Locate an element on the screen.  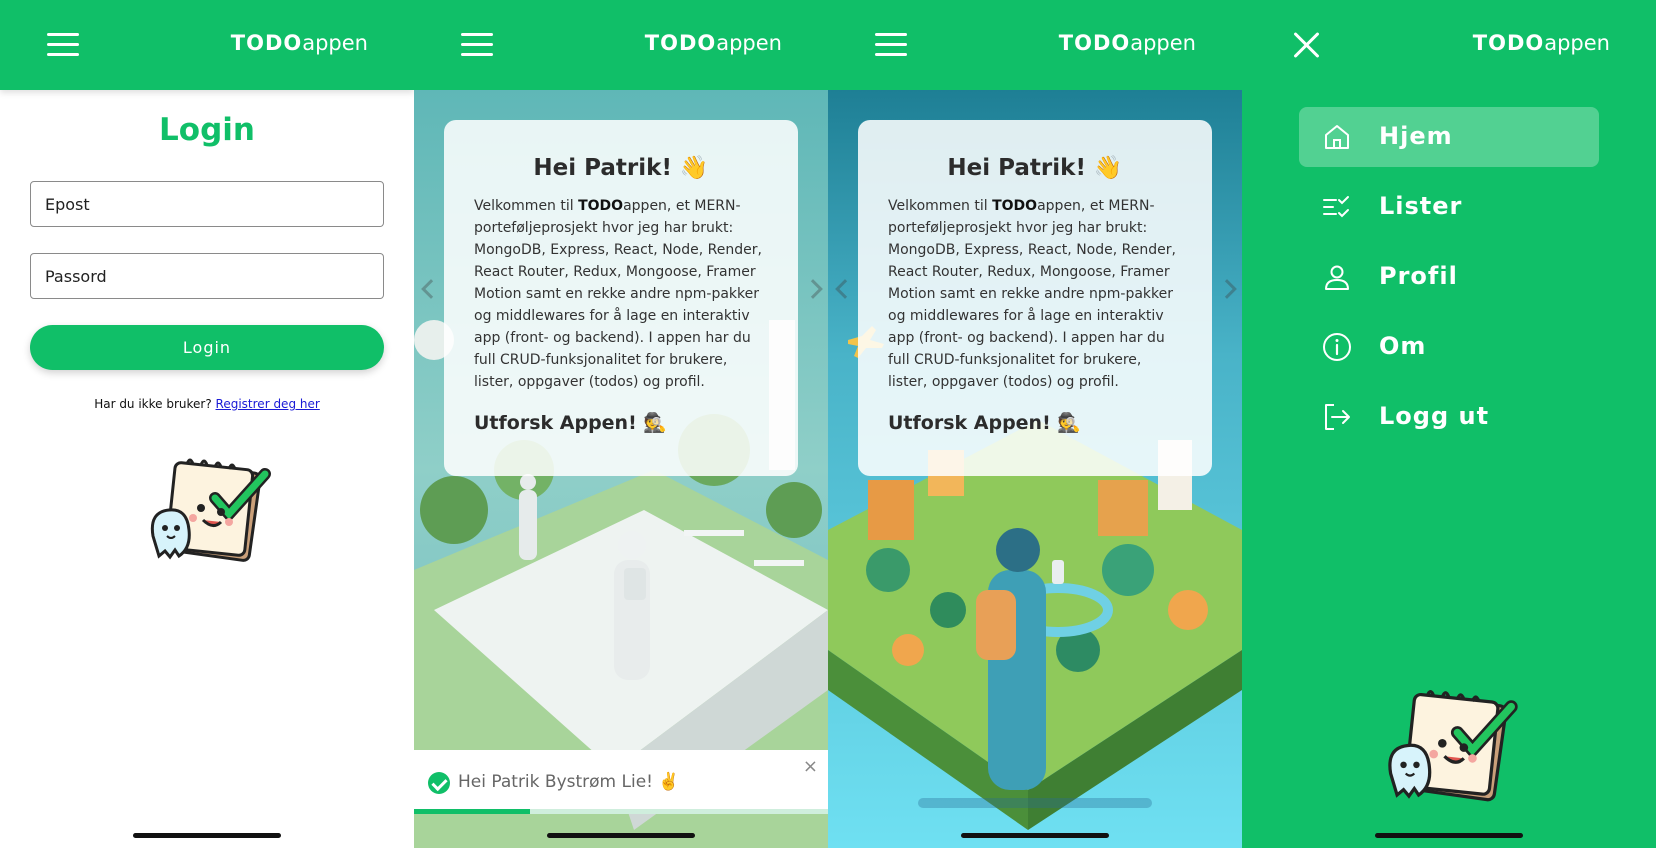
menu-item-logg-ut: Logg ut is located at coordinates (1449, 417).